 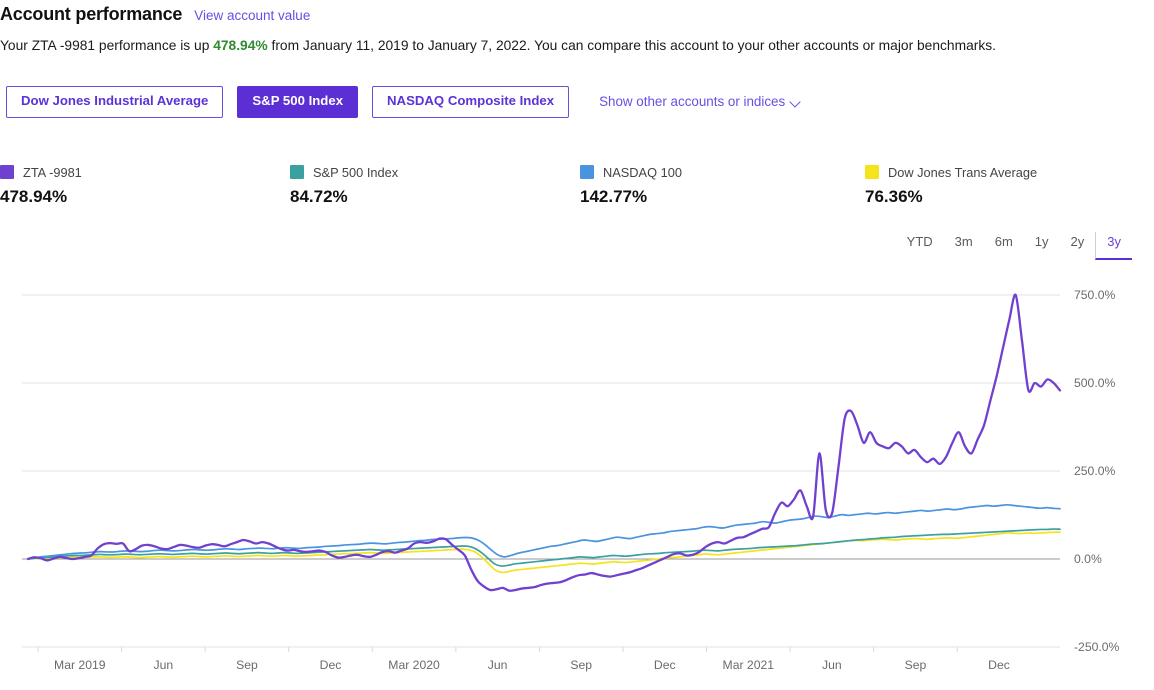 What do you see at coordinates (414, 665) in the screenshot?
I see `x-axis-tick-label: Mar 2020` at bounding box center [414, 665].